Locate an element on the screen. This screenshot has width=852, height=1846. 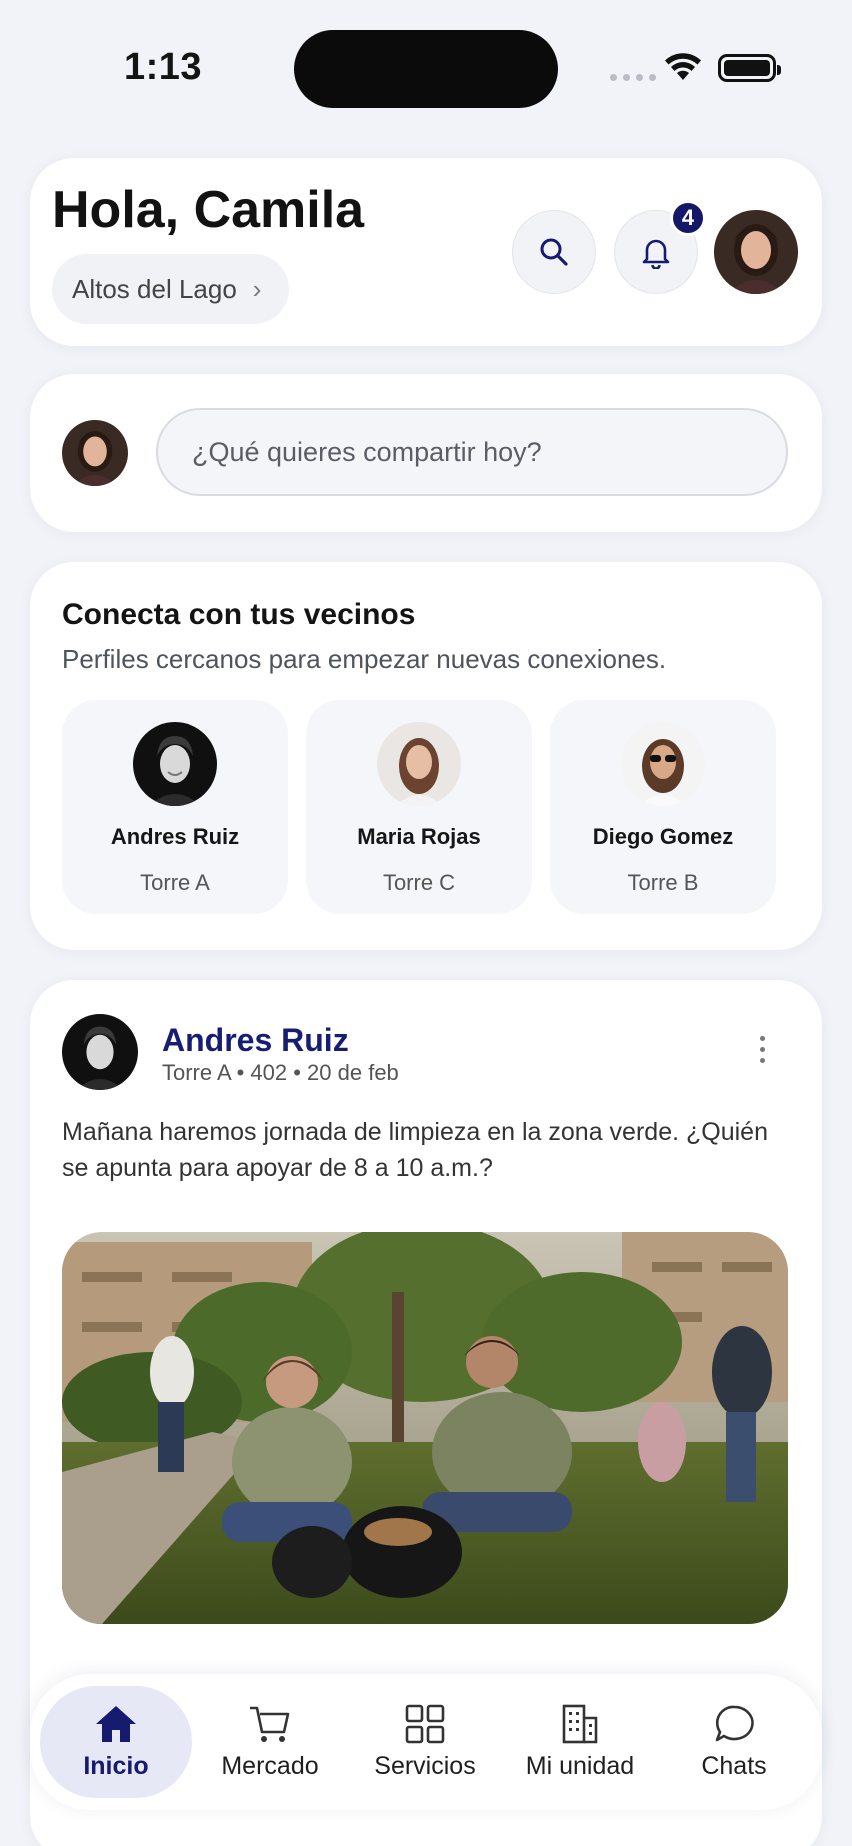
neighbor-tile: Diego Gomez Torre B is located at coordinates (663, 807).